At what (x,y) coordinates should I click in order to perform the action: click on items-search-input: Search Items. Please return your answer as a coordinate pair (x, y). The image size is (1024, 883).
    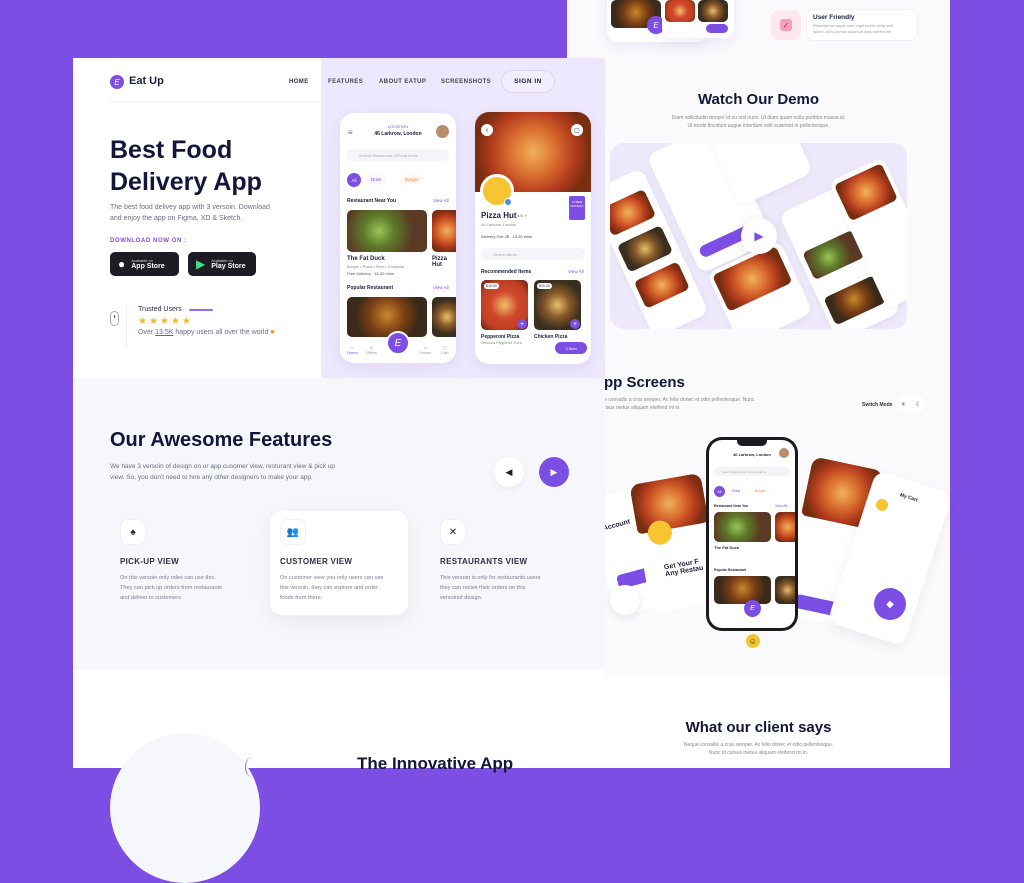
    Looking at the image, I should click on (533, 254).